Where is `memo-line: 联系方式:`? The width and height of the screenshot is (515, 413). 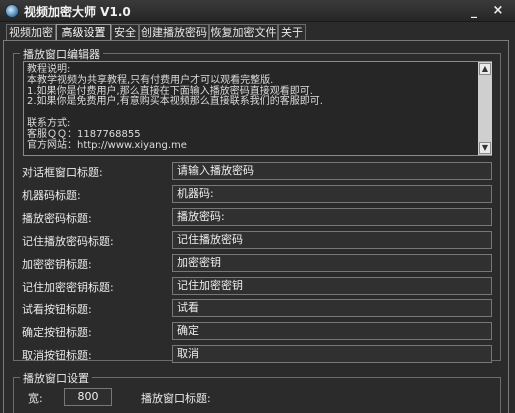
memo-line: 联系方式: is located at coordinates (49, 123).